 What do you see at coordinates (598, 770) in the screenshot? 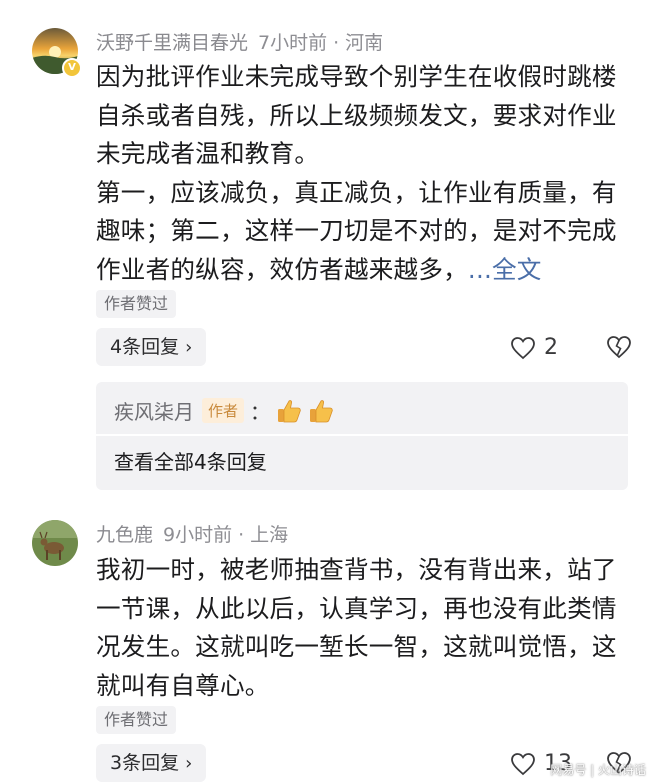
I see `watermark: 网易号 | 火山诗话` at bounding box center [598, 770].